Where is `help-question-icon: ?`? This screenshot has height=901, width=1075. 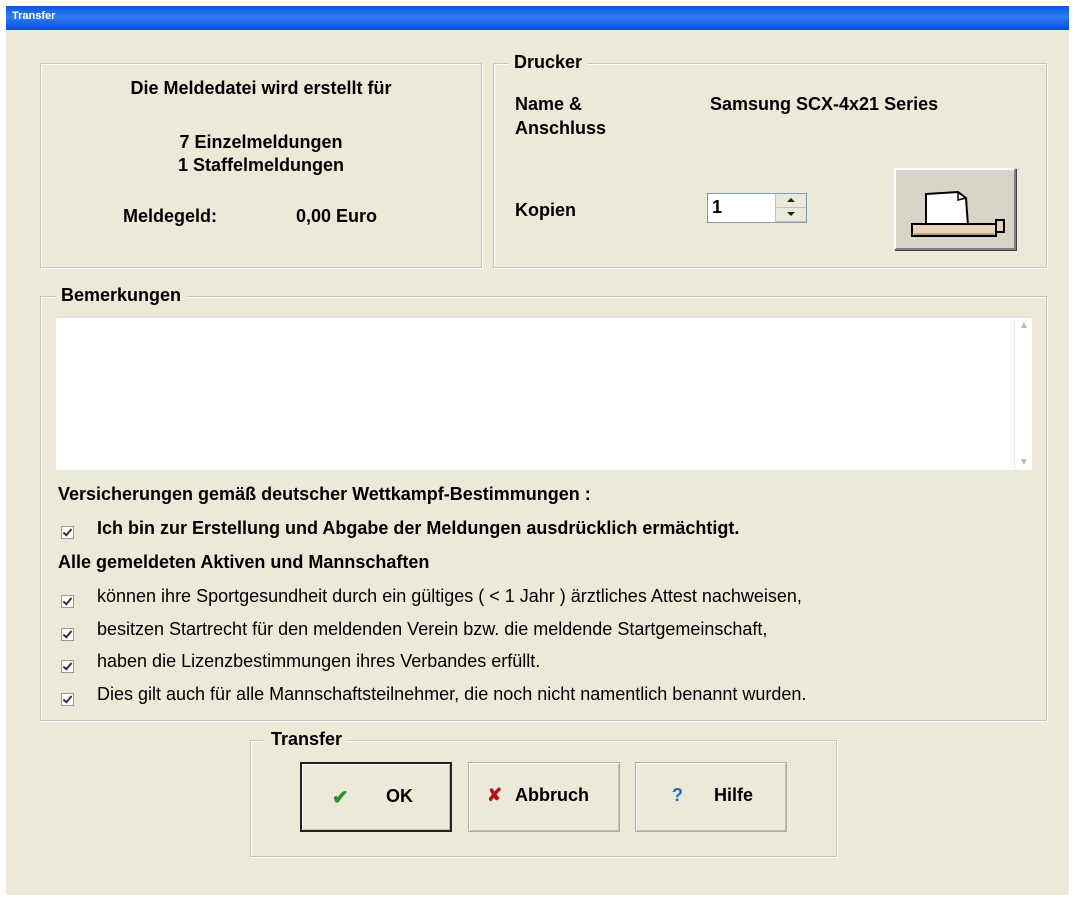
help-question-icon: ? is located at coordinates (677, 795).